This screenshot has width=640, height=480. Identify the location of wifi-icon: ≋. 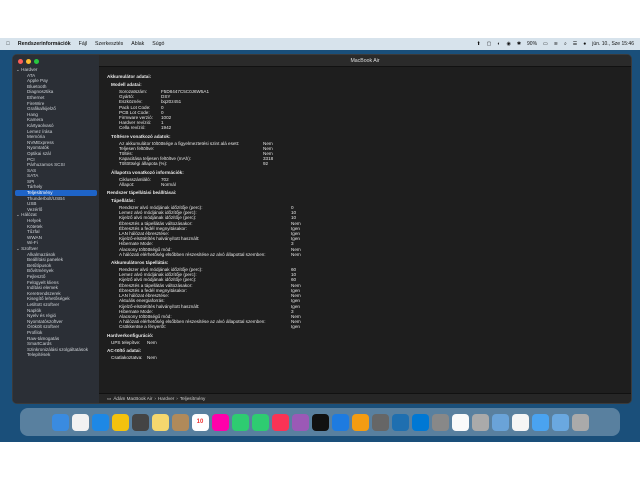
(556, 44).